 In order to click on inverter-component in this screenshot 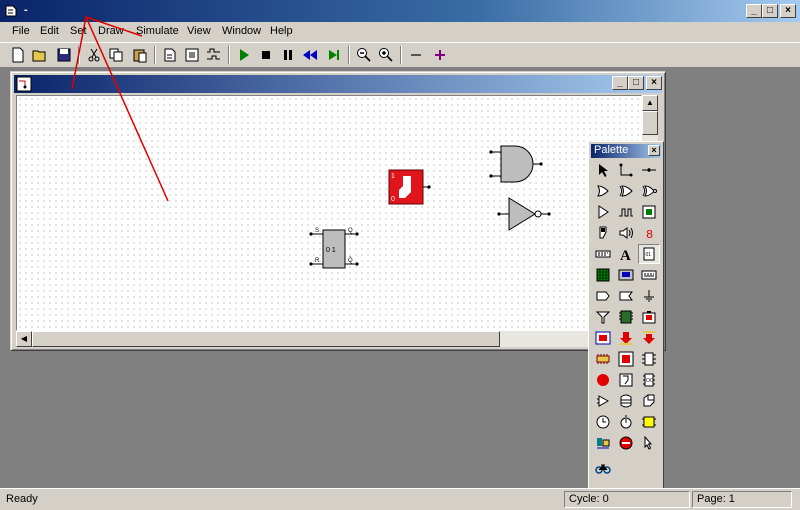, I will do `click(525, 214)`.